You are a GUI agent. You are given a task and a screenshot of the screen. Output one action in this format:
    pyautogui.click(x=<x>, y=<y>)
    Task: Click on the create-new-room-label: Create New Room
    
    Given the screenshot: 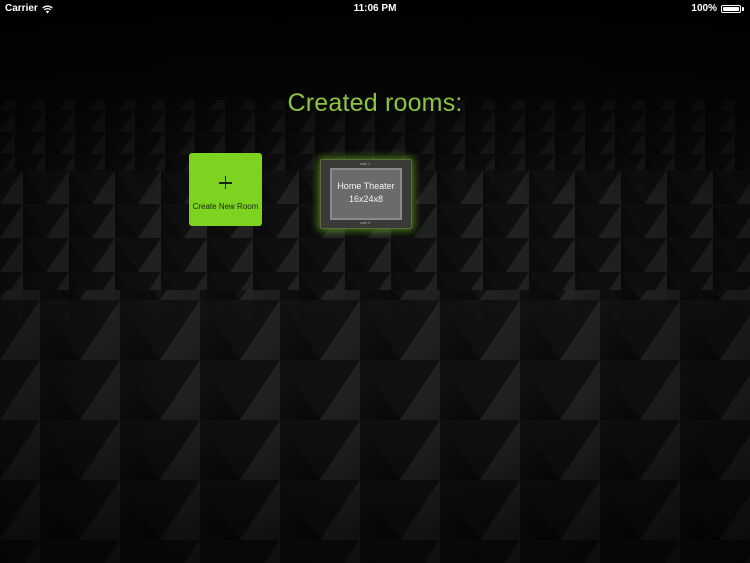 What is the action you would take?
    pyautogui.click(x=225, y=206)
    